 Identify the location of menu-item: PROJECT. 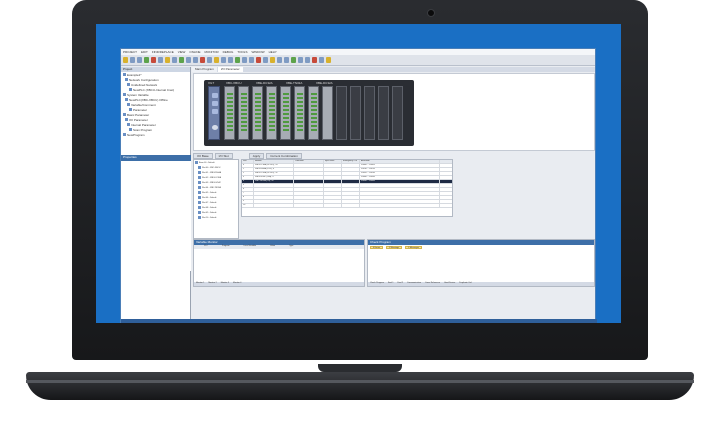
(130, 52).